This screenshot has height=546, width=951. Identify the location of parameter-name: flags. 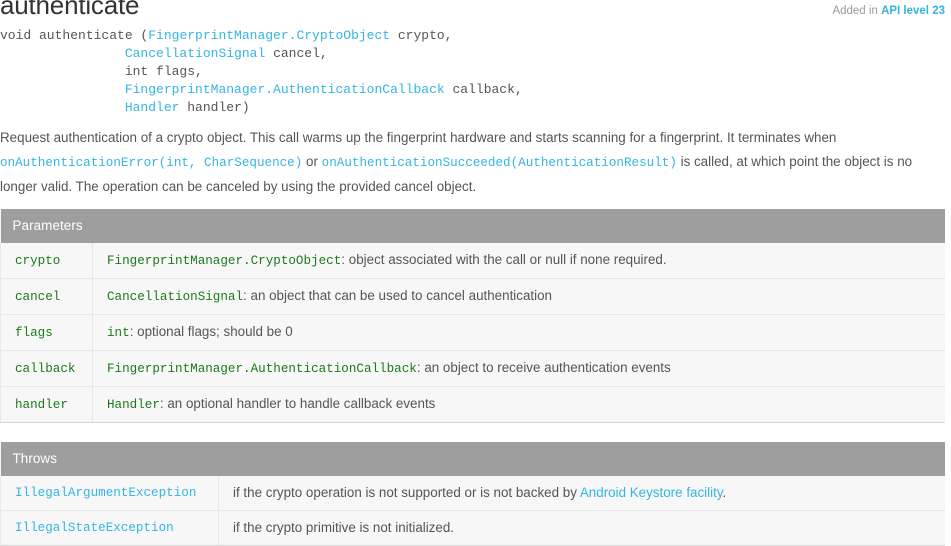
(46, 332).